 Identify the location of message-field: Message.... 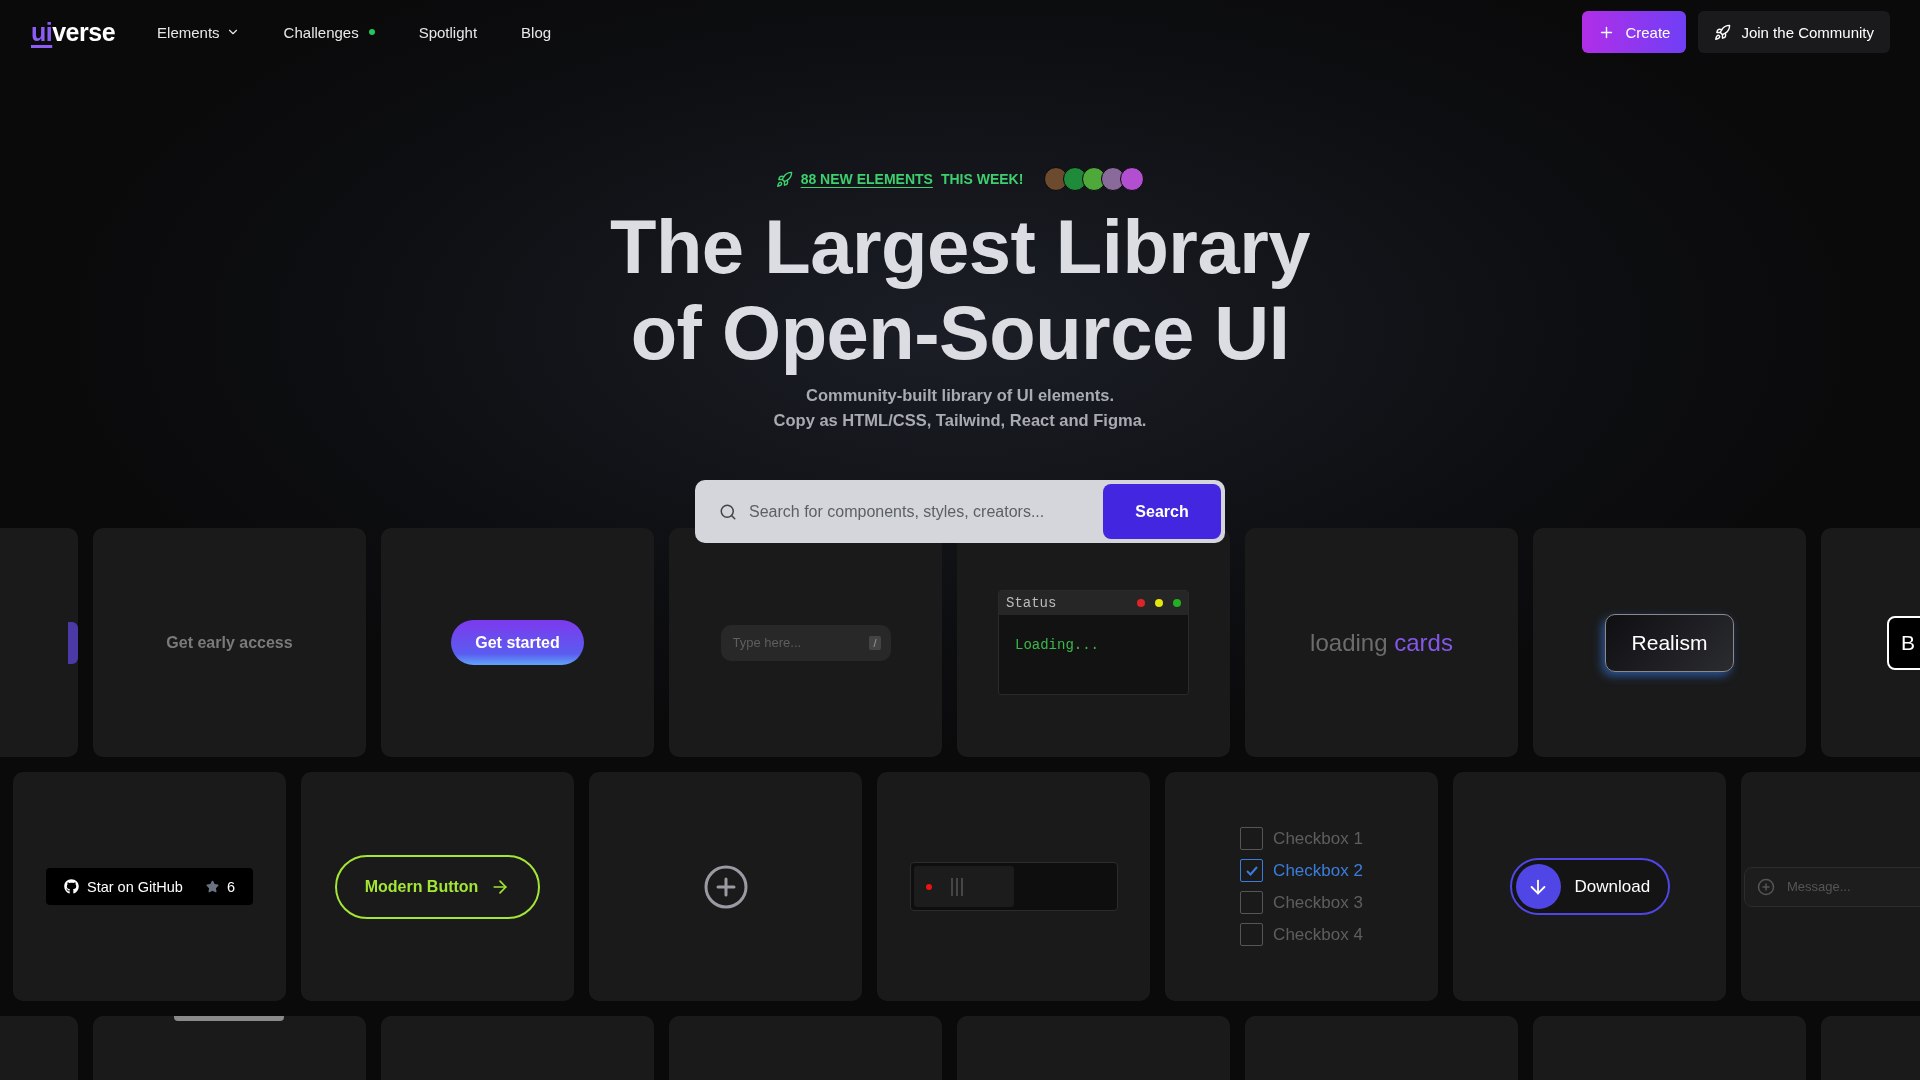
(1852, 886).